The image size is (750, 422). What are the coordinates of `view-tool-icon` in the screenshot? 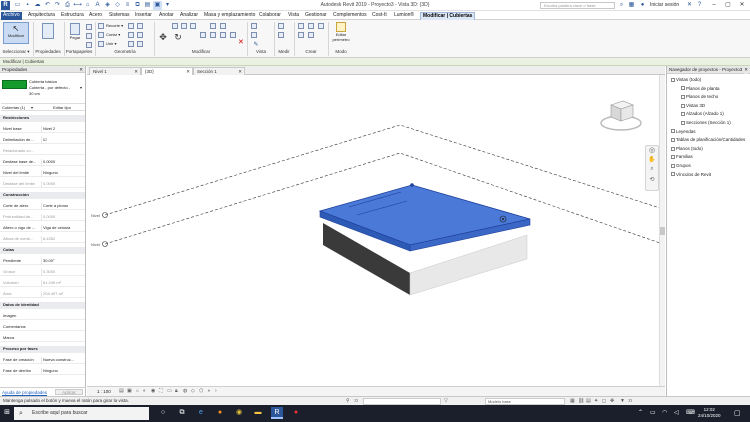 It's located at (254, 26).